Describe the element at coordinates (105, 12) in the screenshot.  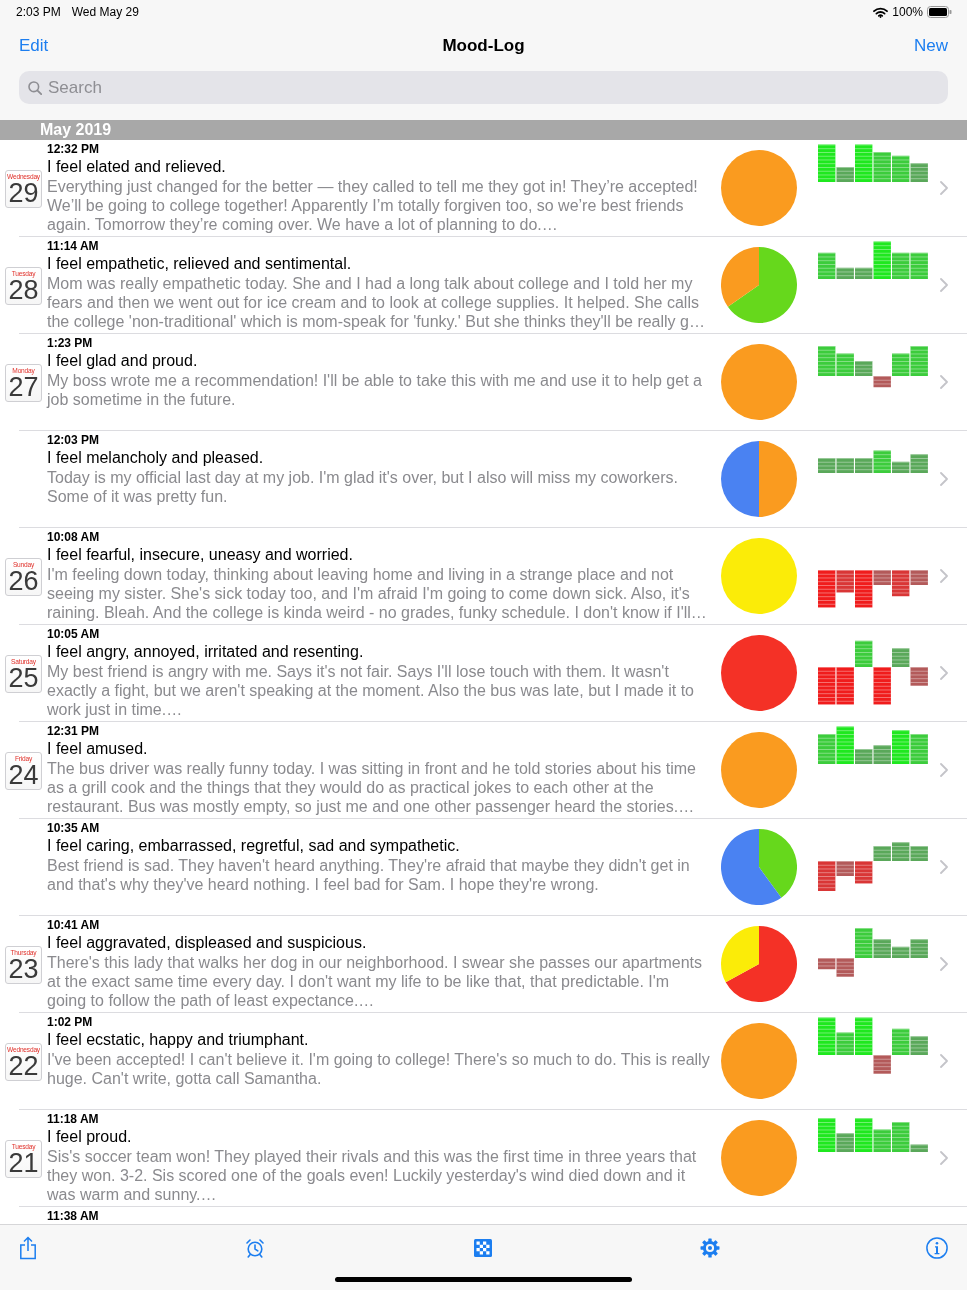
I see `status-date: Wed May 29` at that location.